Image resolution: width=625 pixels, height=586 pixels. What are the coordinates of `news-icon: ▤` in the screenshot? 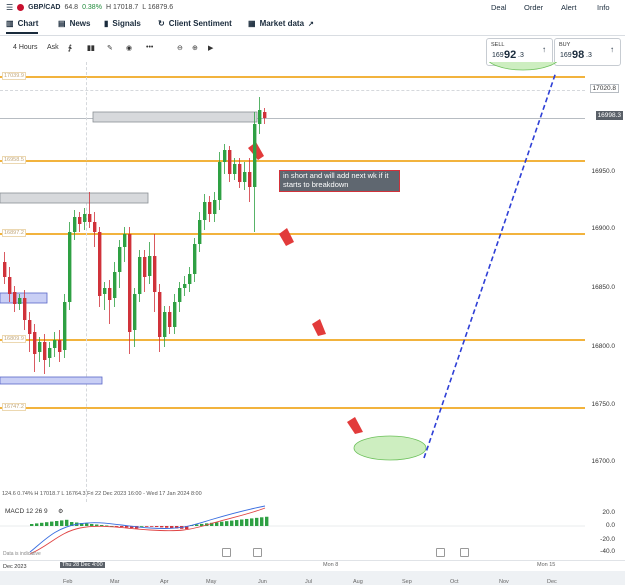 It's located at (62, 23).